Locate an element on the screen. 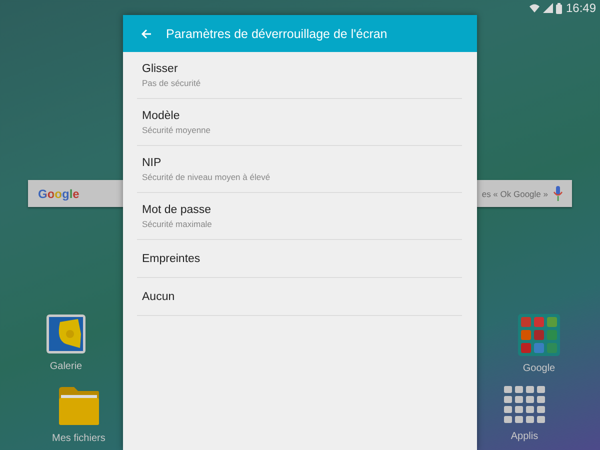 The width and height of the screenshot is (600, 450). app-label: Galerie is located at coordinates (66, 366).